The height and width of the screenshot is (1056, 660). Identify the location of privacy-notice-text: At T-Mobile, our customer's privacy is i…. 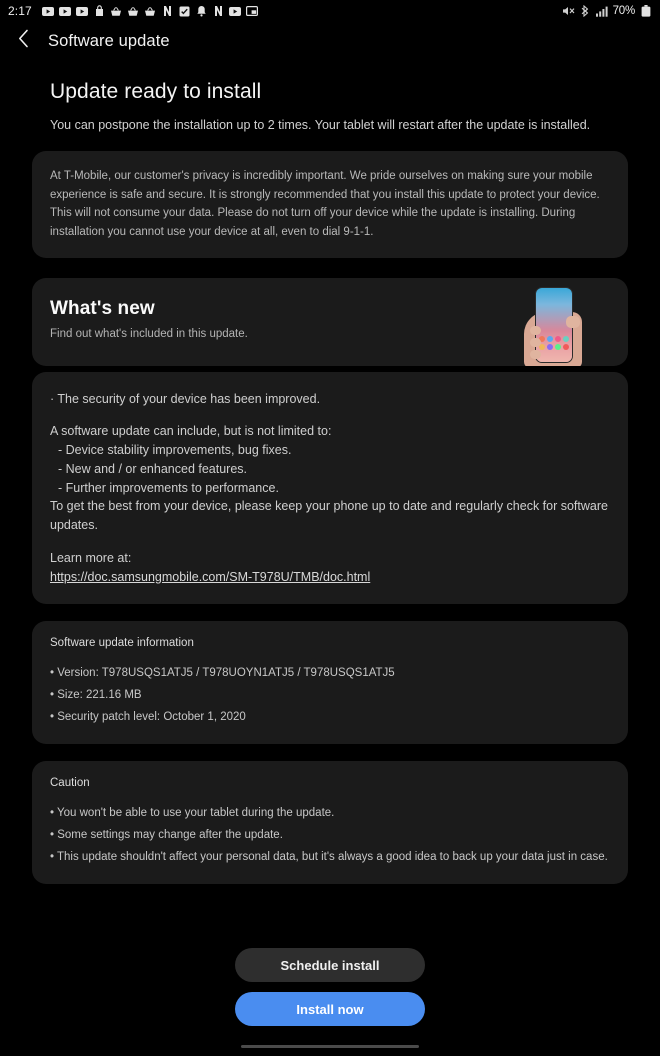
(325, 204).